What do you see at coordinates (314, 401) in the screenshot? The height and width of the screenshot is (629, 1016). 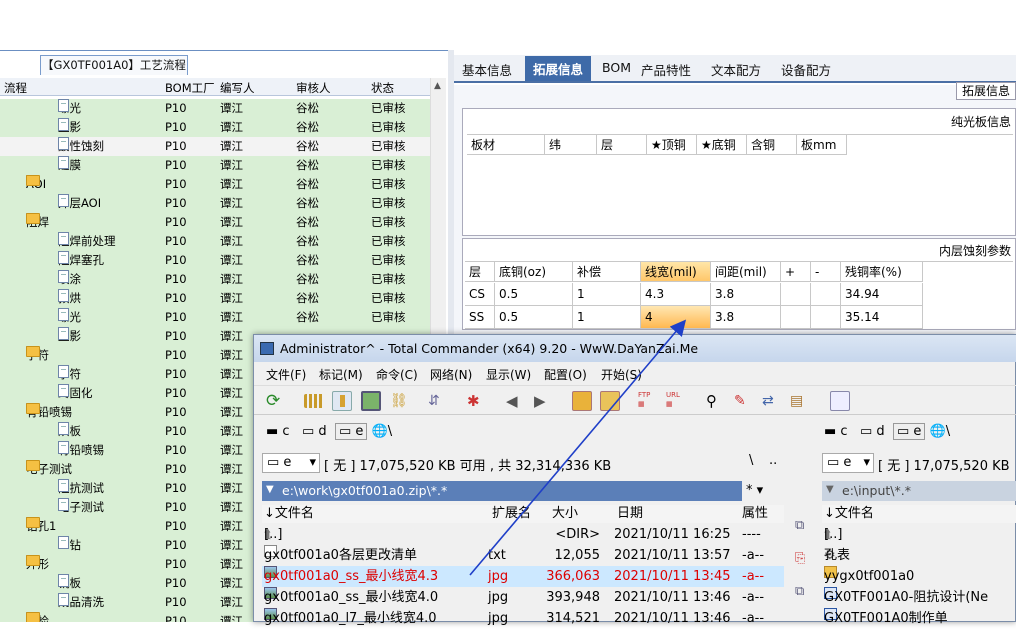 I see `brief-view-icon` at bounding box center [314, 401].